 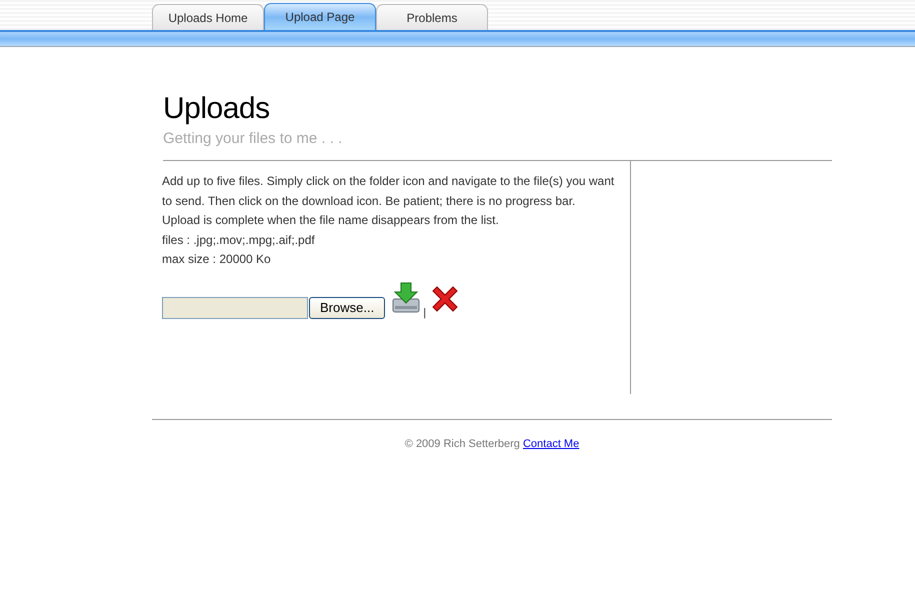 What do you see at coordinates (239, 240) in the screenshot?
I see `instruction-text: files : .jpg;.mov;.mpg;.aif;.pdf` at bounding box center [239, 240].